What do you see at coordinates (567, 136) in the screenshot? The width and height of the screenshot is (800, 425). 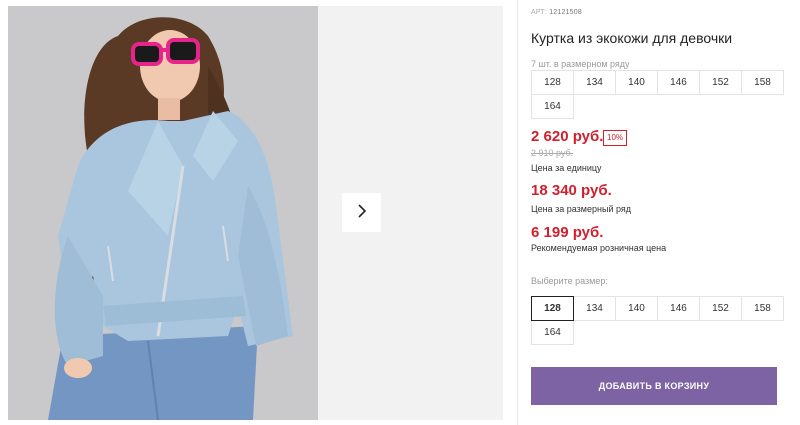 I see `unit-price: 2 620 руб.` at bounding box center [567, 136].